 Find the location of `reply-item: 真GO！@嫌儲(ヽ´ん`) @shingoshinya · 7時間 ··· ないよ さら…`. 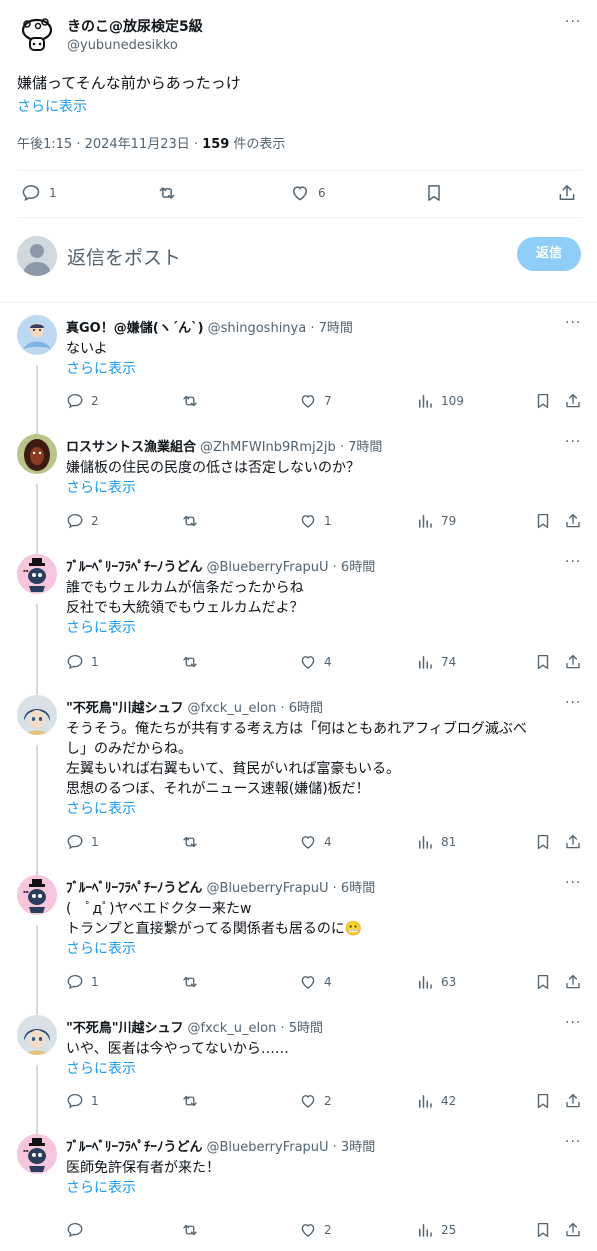

reply-item: 真GO！@嫌儲(ヽ´ん`) @shingoshinya · 7時間 ··· ないよ さら… is located at coordinates (298, 371).